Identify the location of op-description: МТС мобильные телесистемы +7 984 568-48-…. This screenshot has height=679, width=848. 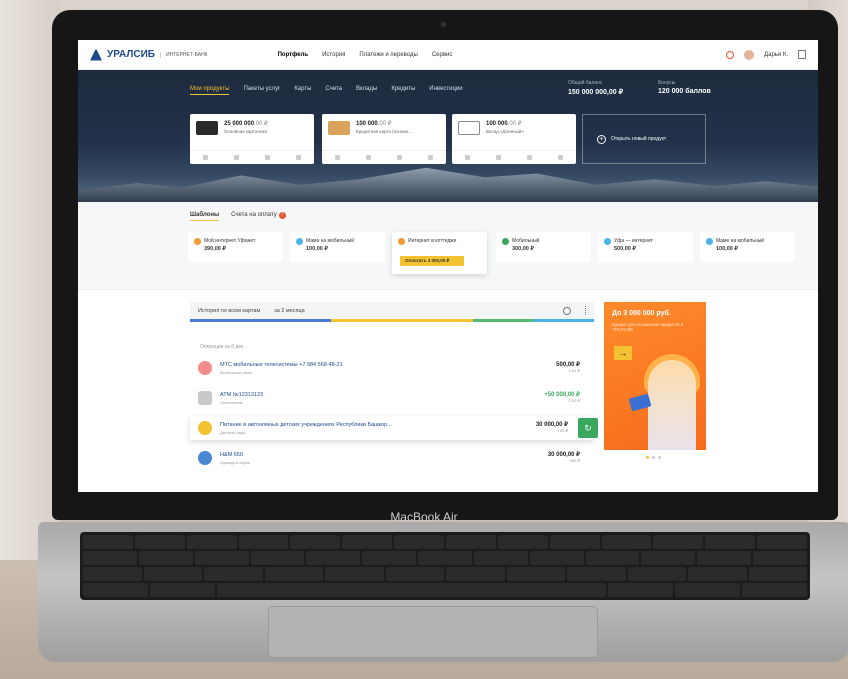
(281, 368).